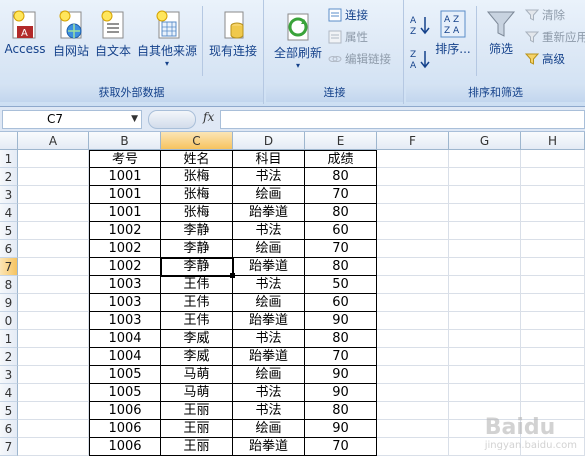 The height and width of the screenshot is (459, 585). What do you see at coordinates (341, 393) in the screenshot?
I see `cell-e14: 90` at bounding box center [341, 393].